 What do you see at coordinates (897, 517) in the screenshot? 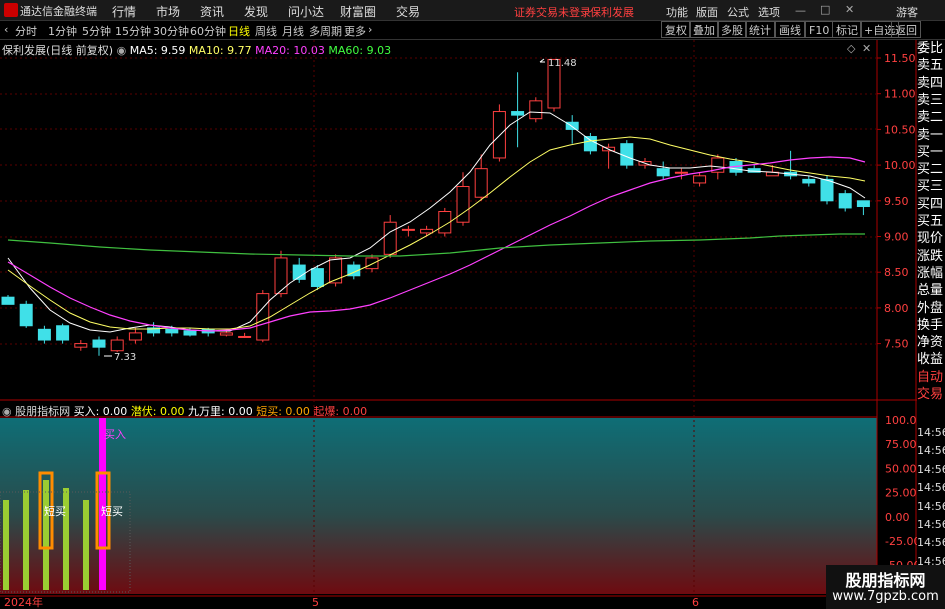
I see `indicator-tick-label: 0.00` at bounding box center [897, 517].